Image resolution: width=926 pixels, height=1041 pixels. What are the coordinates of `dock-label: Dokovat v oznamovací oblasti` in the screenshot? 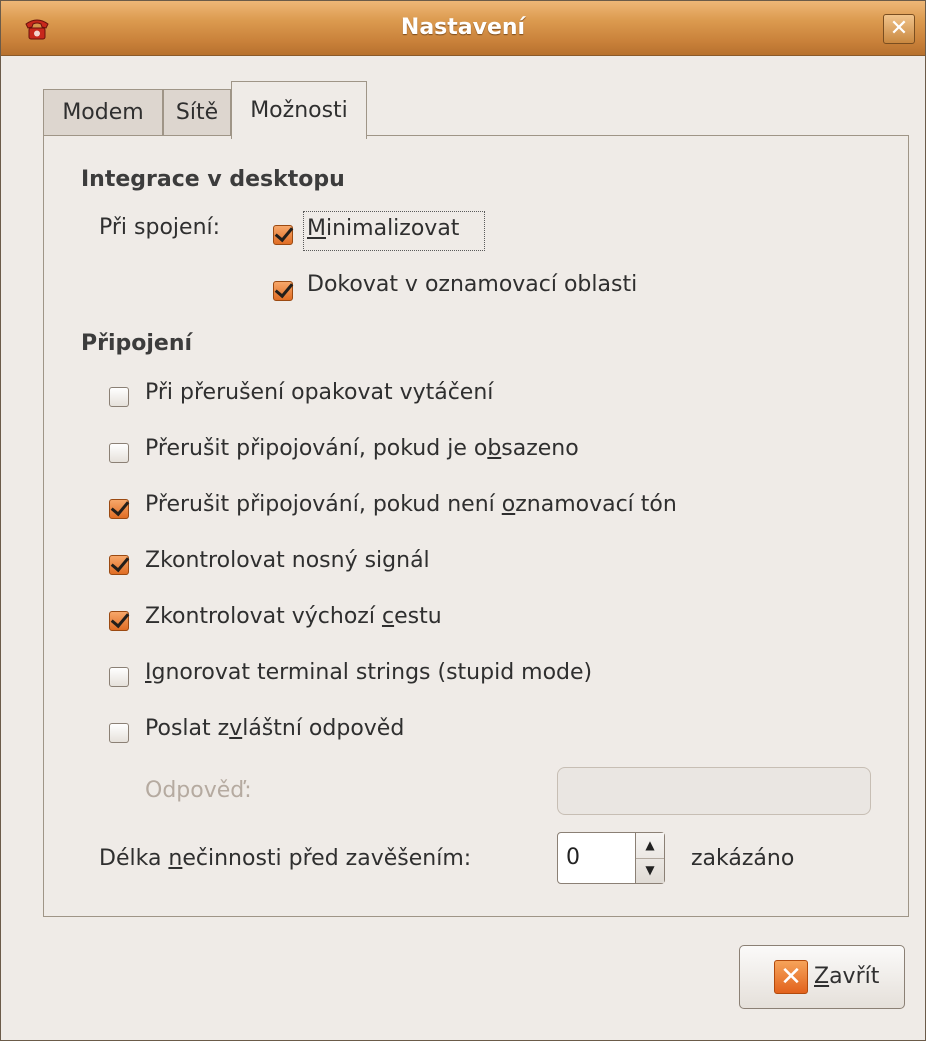 It's located at (472, 284).